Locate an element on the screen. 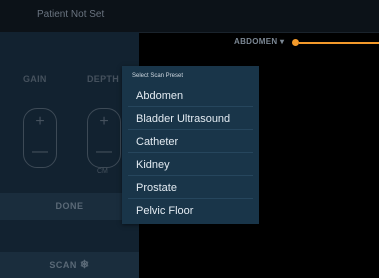 The image size is (379, 278). menu-title: Select Scan Preset is located at coordinates (158, 76).